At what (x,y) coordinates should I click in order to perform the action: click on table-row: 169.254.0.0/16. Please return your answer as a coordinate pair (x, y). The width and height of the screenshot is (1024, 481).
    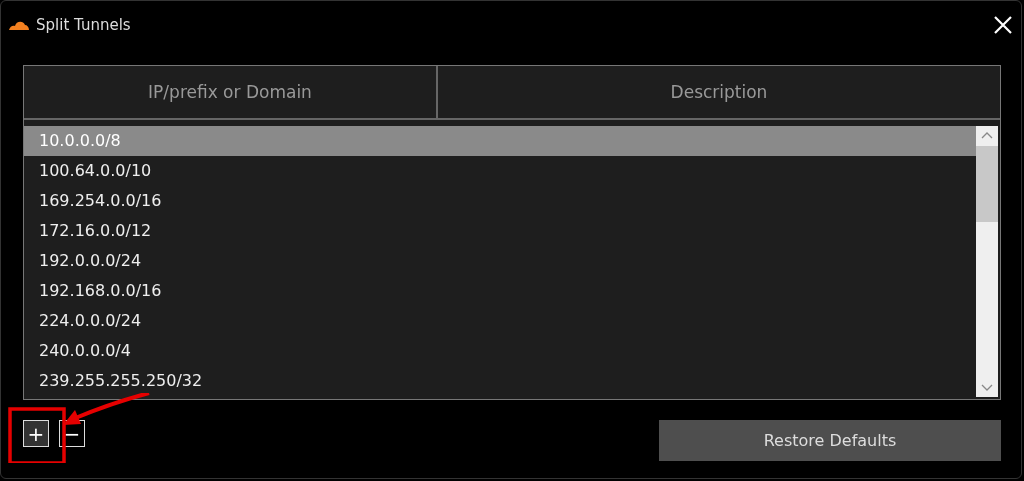
    Looking at the image, I should click on (500, 201).